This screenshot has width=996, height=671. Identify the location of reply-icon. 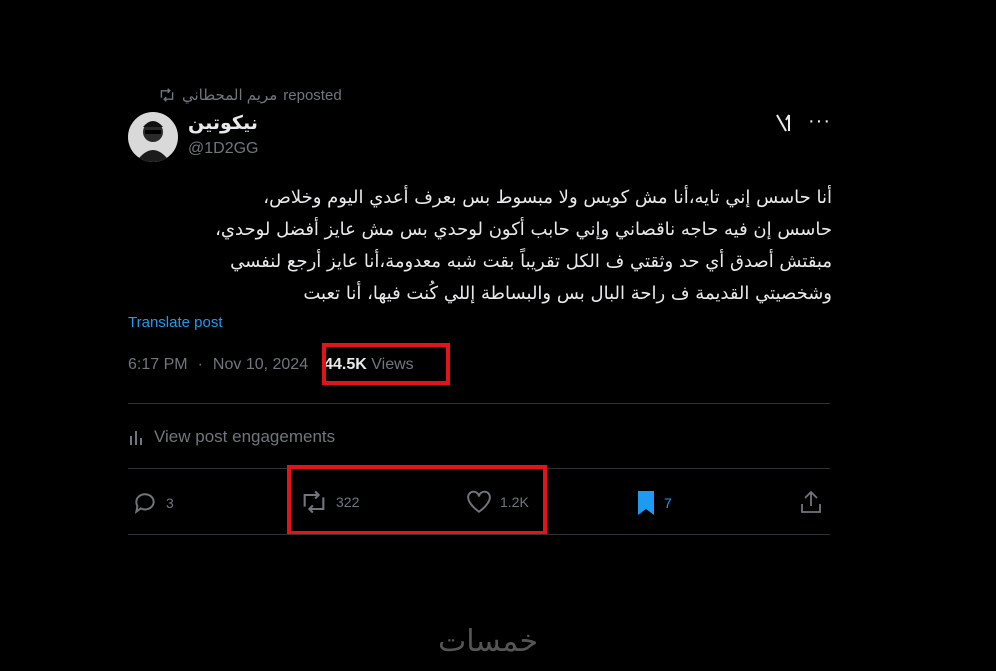
(145, 503).